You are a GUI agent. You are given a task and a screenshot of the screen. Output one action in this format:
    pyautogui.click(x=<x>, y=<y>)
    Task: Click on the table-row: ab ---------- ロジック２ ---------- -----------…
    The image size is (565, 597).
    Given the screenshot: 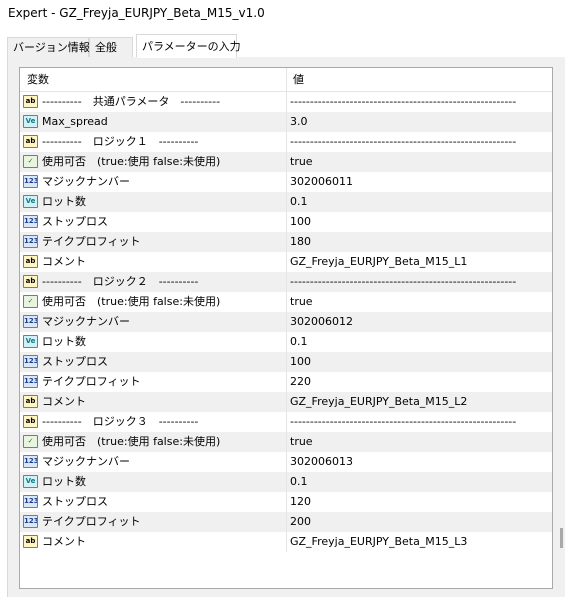 What is the action you would take?
    pyautogui.click(x=286, y=282)
    